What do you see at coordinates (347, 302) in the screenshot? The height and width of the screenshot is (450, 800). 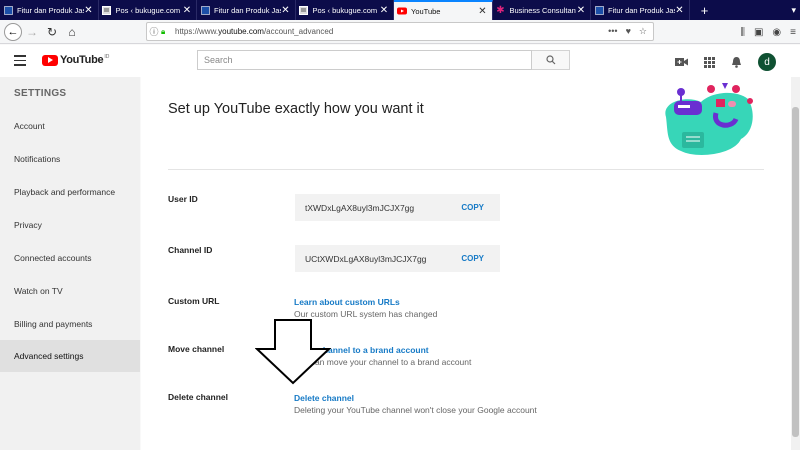 I see `learn-custom-urls-link: Learn about custom URLs` at bounding box center [347, 302].